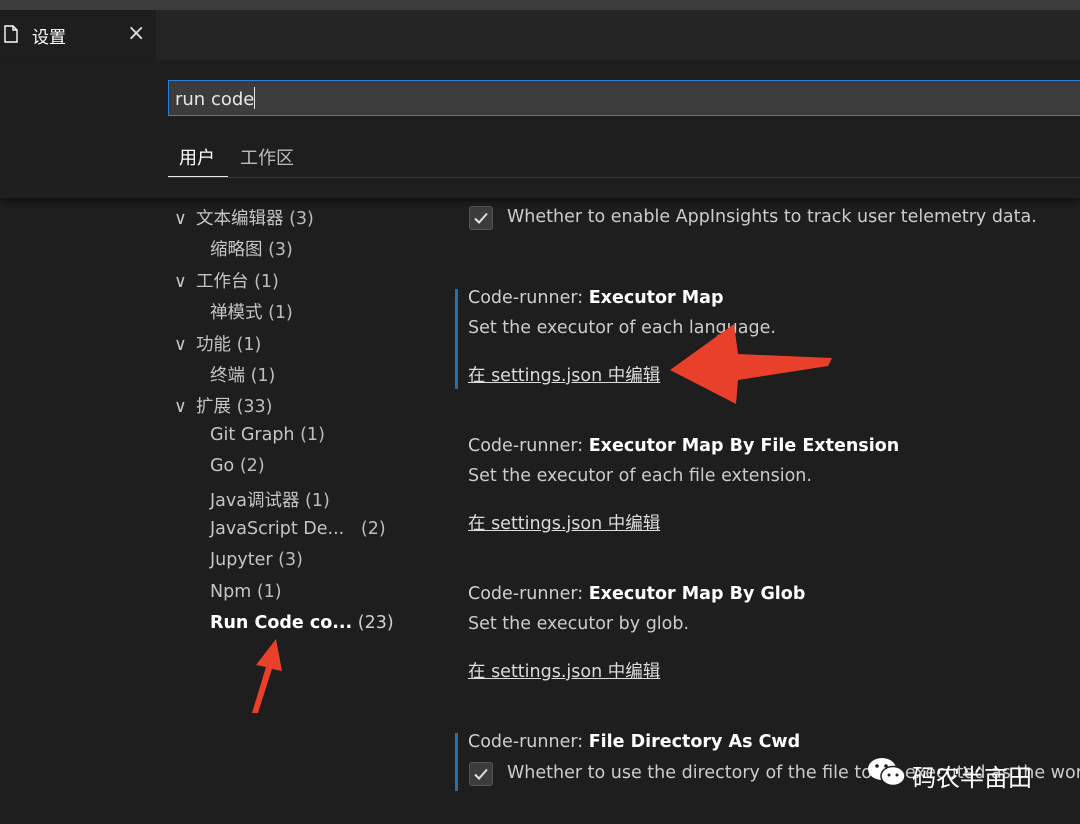  I want to click on toc-item-java-debugger: Java调试器 (1), so click(270, 499).